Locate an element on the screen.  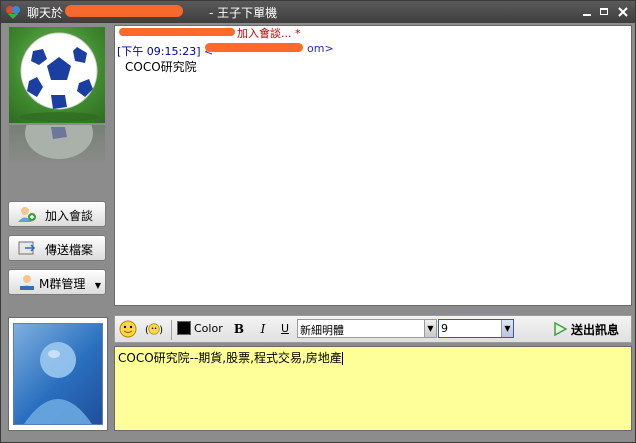
message-timestamp: [下午 09:15:23] is located at coordinates (159, 51).